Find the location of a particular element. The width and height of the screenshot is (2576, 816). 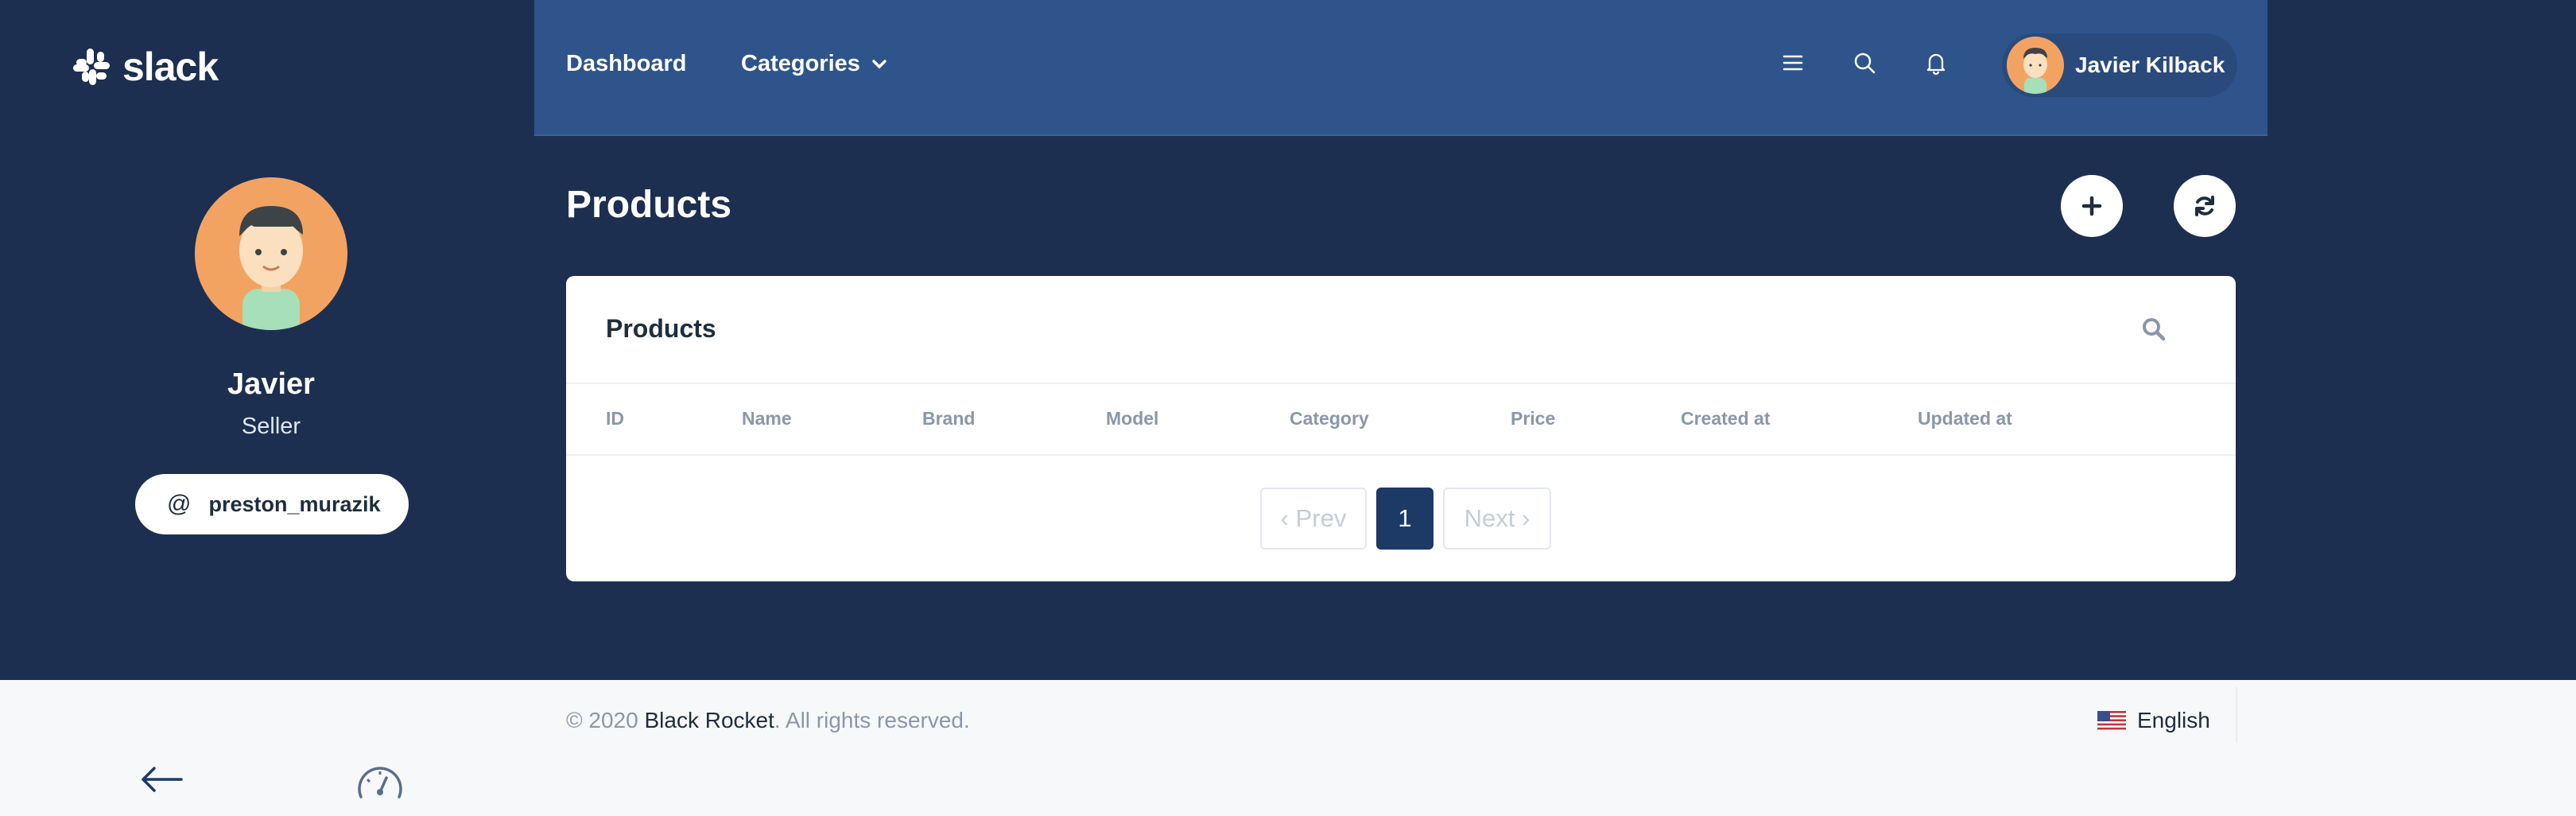

slack-logo-icon is located at coordinates (91, 67).